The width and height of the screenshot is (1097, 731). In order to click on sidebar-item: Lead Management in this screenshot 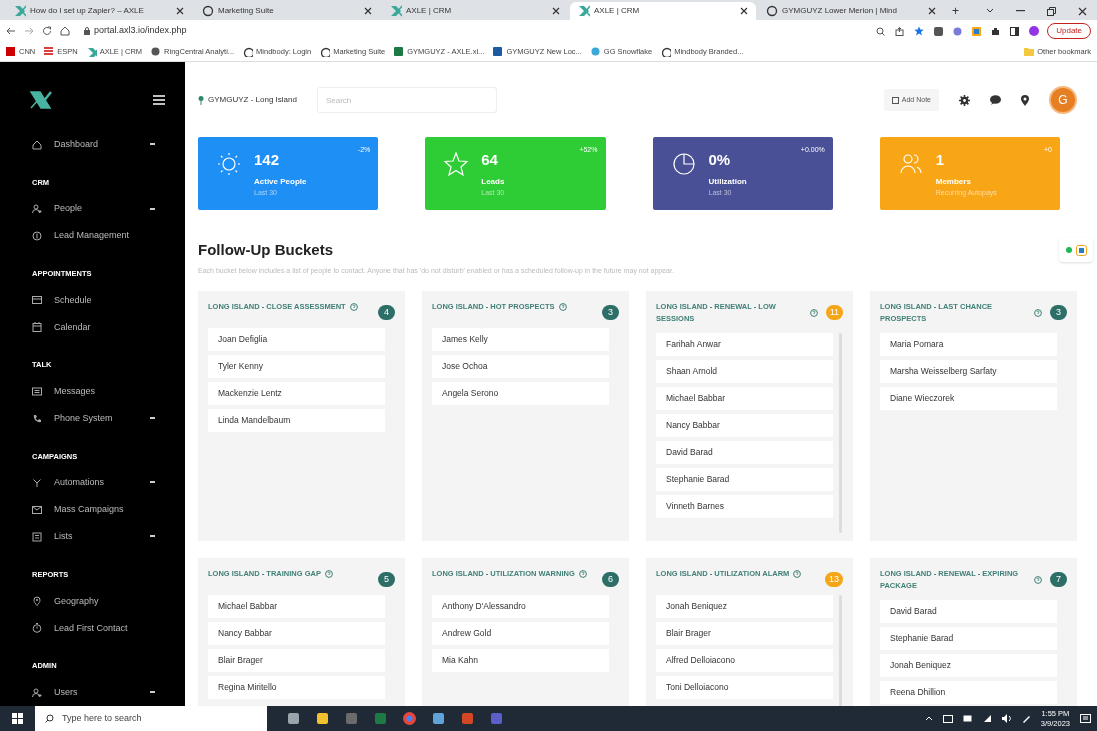, I will do `click(92, 236)`.